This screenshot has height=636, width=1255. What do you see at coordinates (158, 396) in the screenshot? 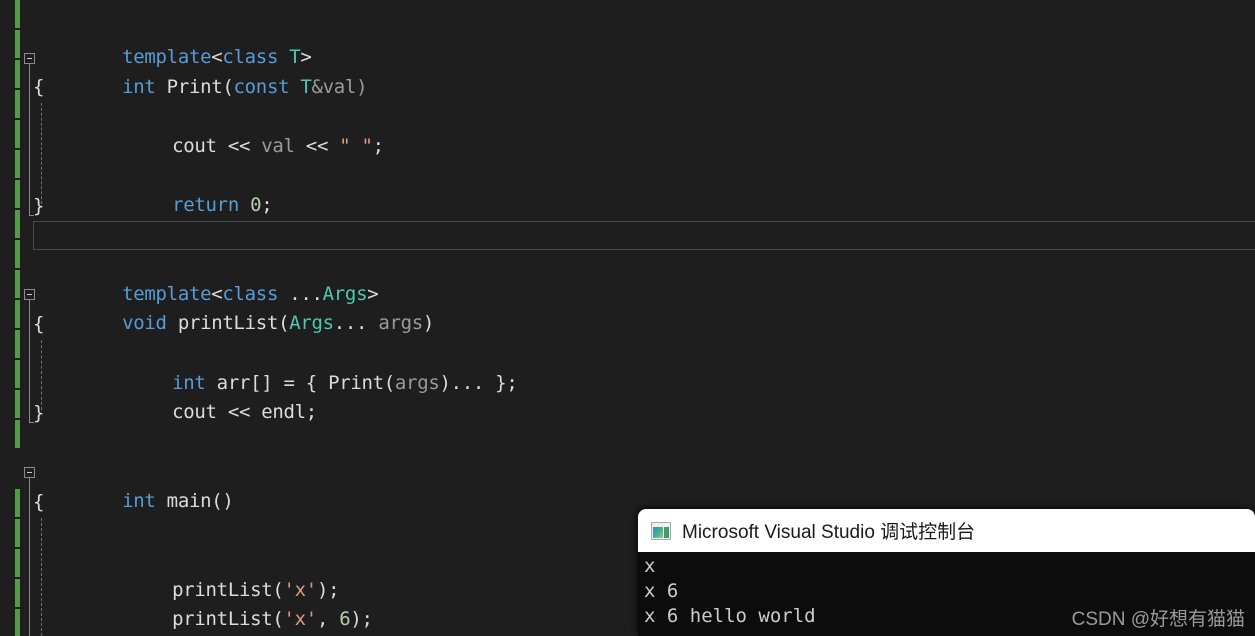
I see `code-line: cout << endl;` at bounding box center [158, 396].